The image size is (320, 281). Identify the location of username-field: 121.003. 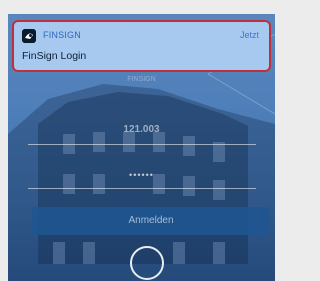
(141, 129).